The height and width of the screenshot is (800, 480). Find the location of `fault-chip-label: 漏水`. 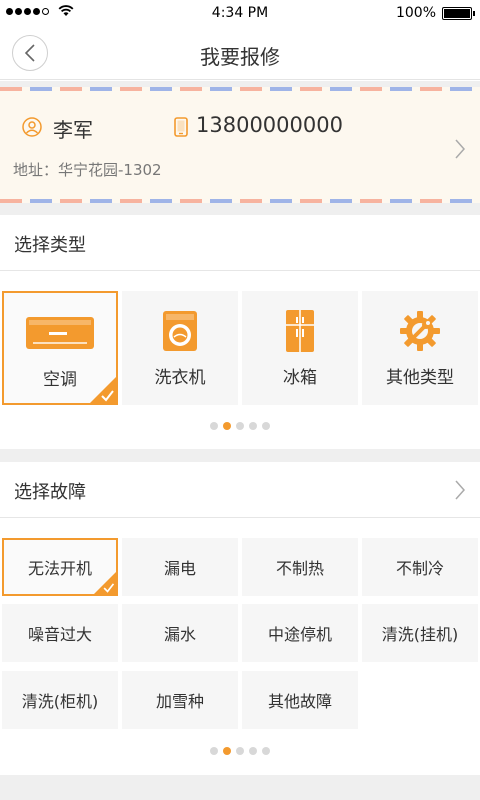

fault-chip-label: 漏水 is located at coordinates (179, 634).